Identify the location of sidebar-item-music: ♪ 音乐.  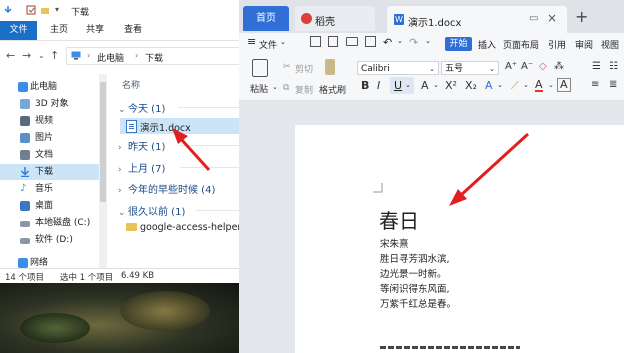
(50, 189).